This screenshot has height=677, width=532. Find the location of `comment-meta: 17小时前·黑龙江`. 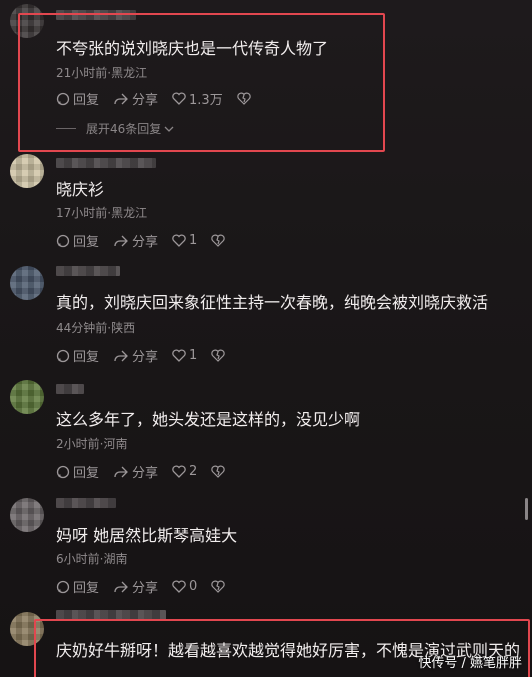

comment-meta: 17小时前·黑龙江 is located at coordinates (102, 213).